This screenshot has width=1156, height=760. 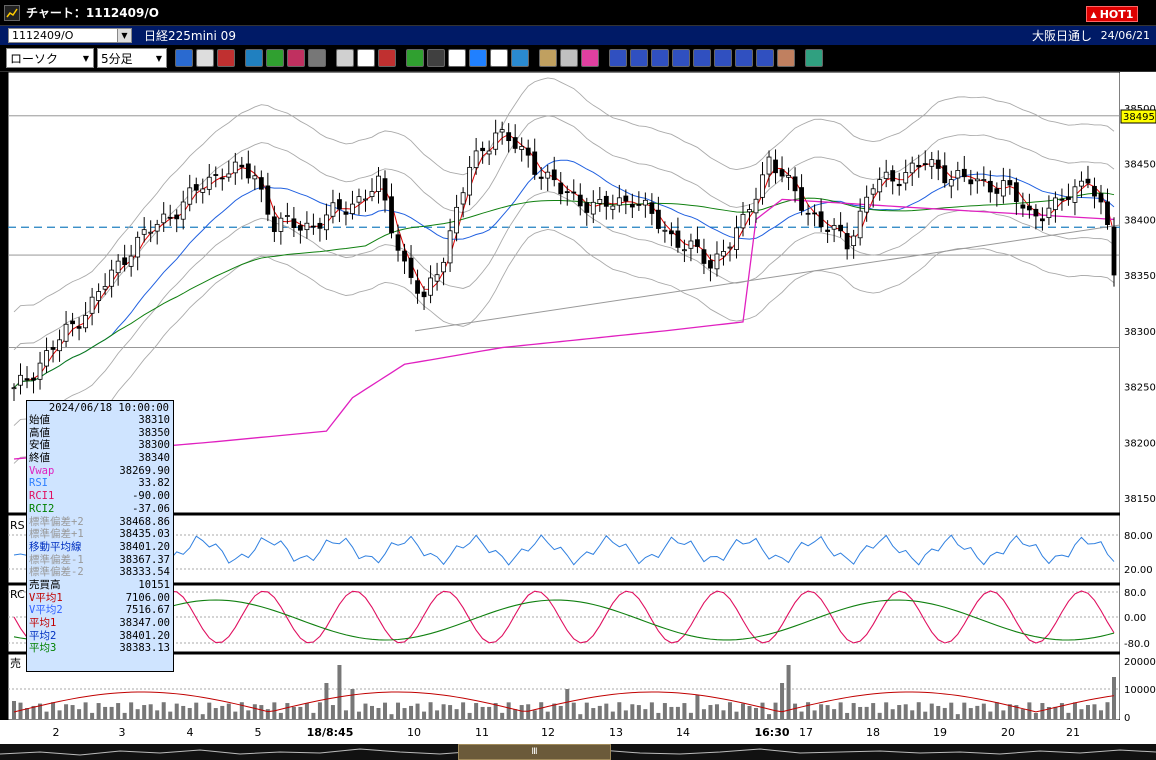 What do you see at coordinates (50, 58) in the screenshot?
I see `chart-type-select: ローソク ▼` at bounding box center [50, 58].